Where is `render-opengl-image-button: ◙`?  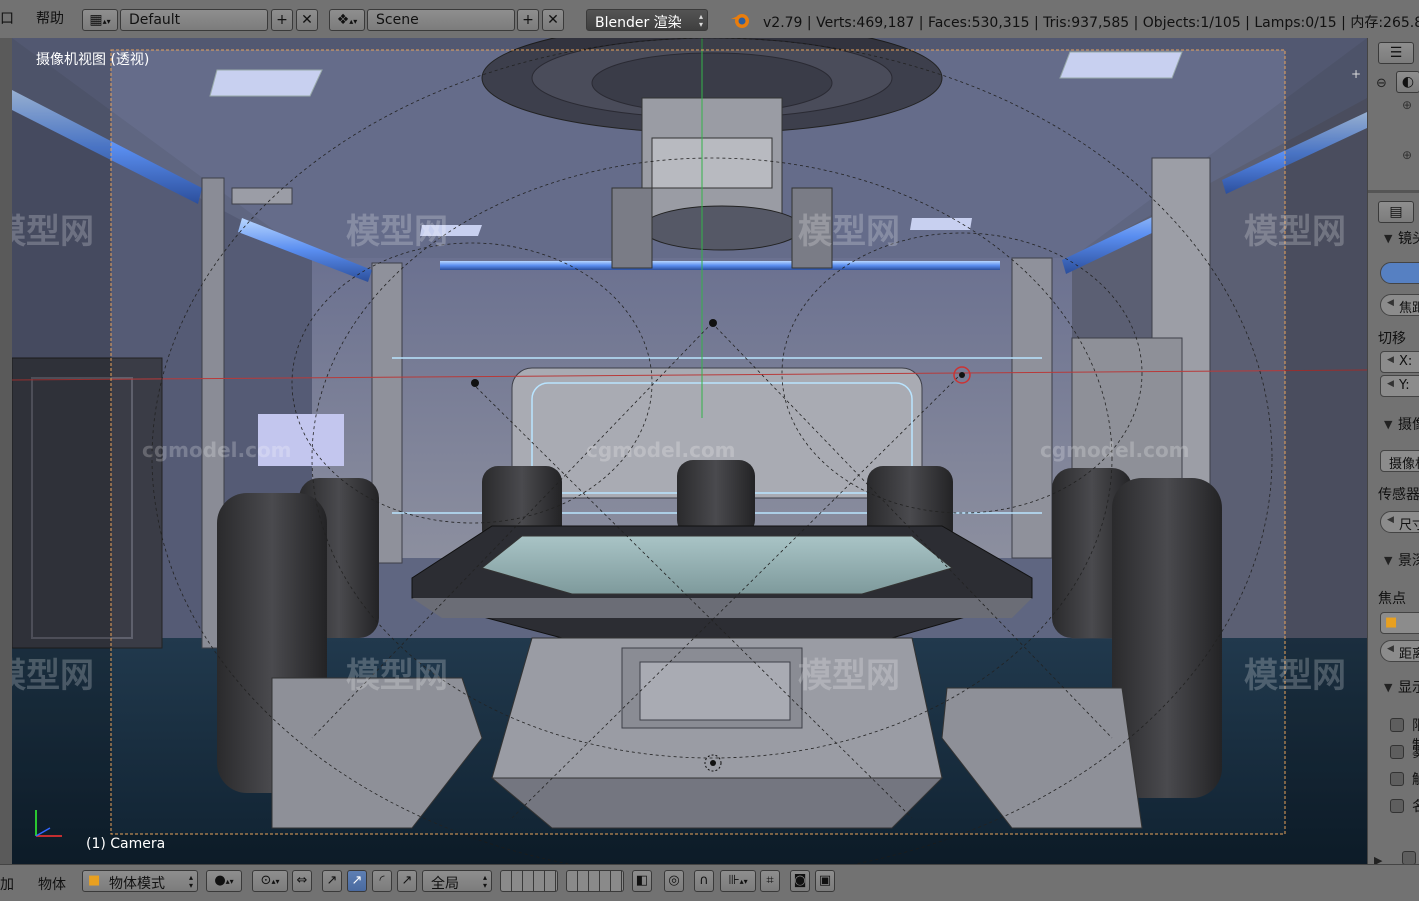
render-opengl-image-button: ◙ is located at coordinates (800, 881).